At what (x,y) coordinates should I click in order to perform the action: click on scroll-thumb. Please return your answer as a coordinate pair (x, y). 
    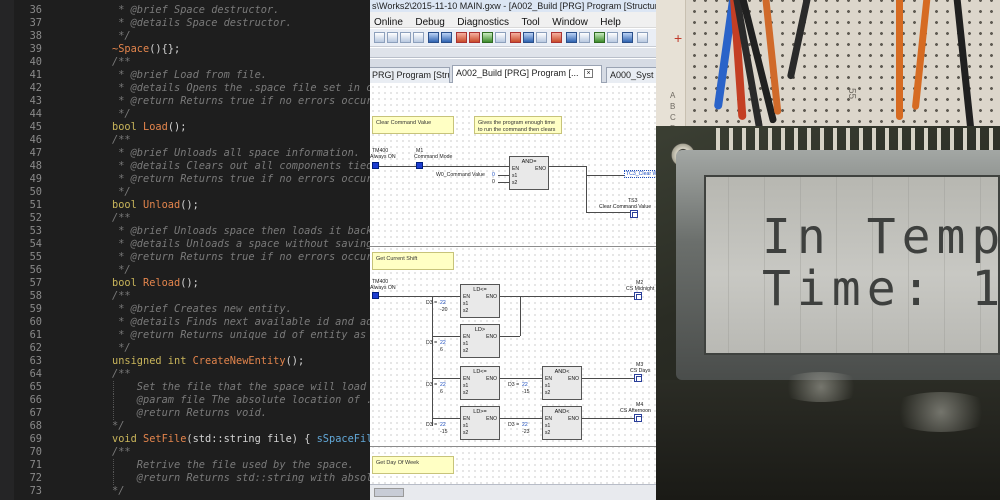
    Looking at the image, I should click on (389, 492).